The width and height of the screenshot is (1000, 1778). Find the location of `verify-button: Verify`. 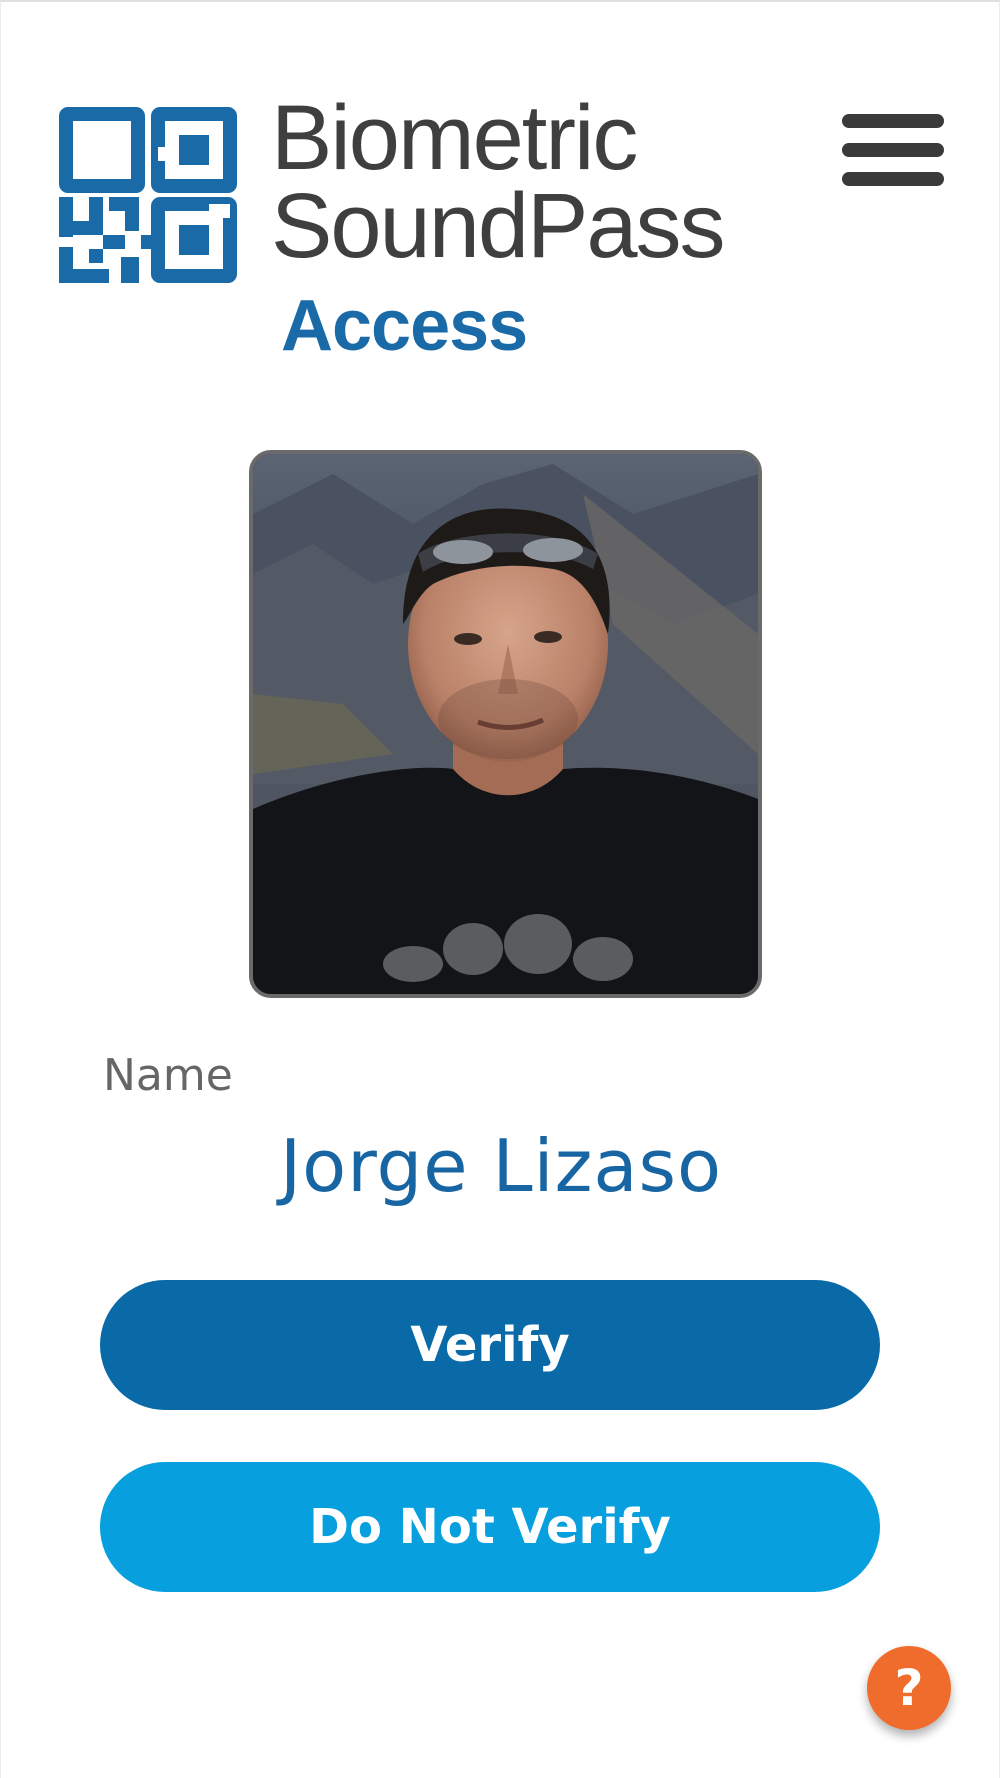

verify-button: Verify is located at coordinates (490, 1345).